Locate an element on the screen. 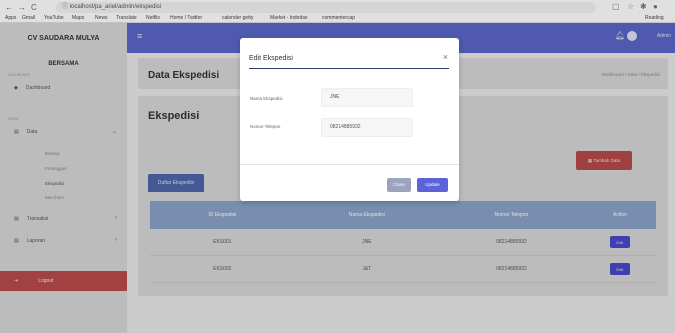 The height and width of the screenshot is (333, 675). nama-ekspedisi-label: Nama Ekspedisi is located at coordinates (266, 98).